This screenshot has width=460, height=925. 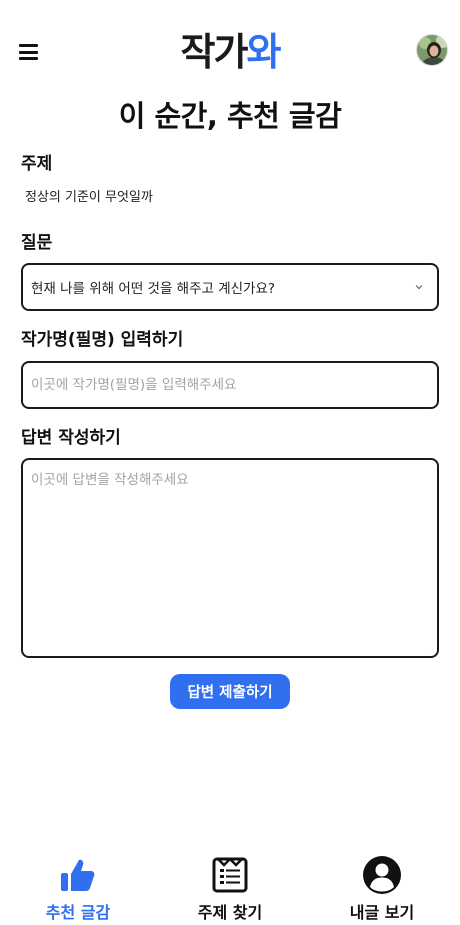 What do you see at coordinates (71, 438) in the screenshot?
I see `answer-label: 답변 작성하기` at bounding box center [71, 438].